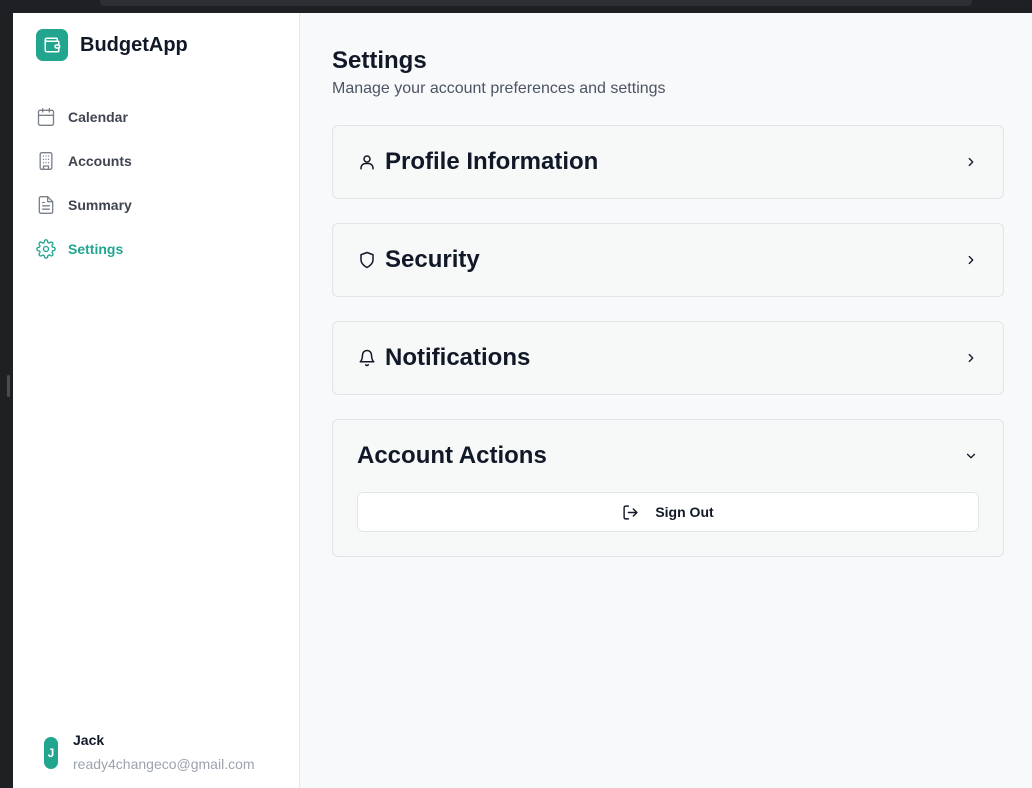  What do you see at coordinates (51, 753) in the screenshot?
I see `avatar: J` at bounding box center [51, 753].